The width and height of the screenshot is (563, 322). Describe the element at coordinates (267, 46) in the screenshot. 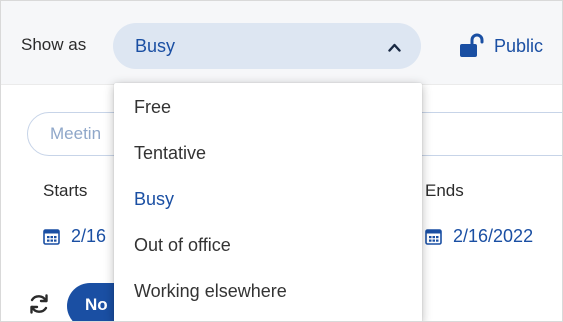

I see `show-as-dropdown: Busy` at that location.